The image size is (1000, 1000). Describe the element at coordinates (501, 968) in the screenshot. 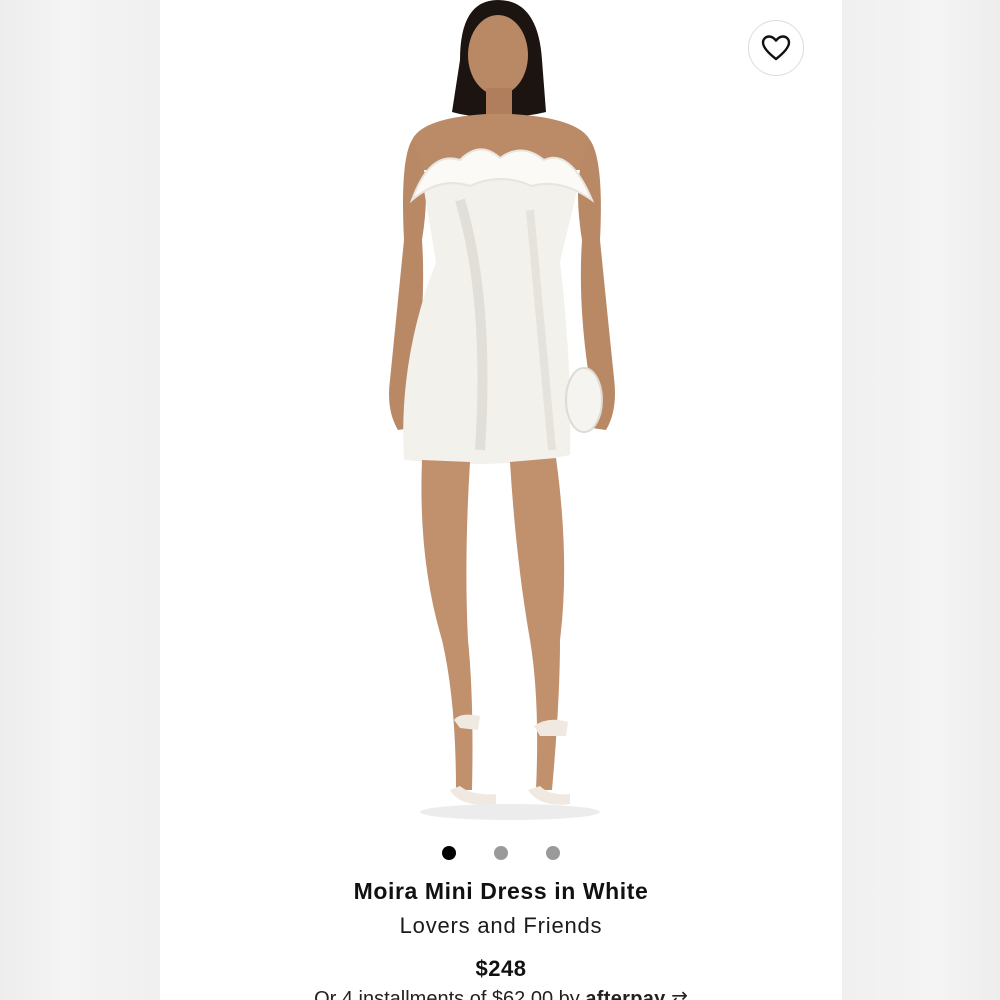

I see `product-price: $248` at that location.